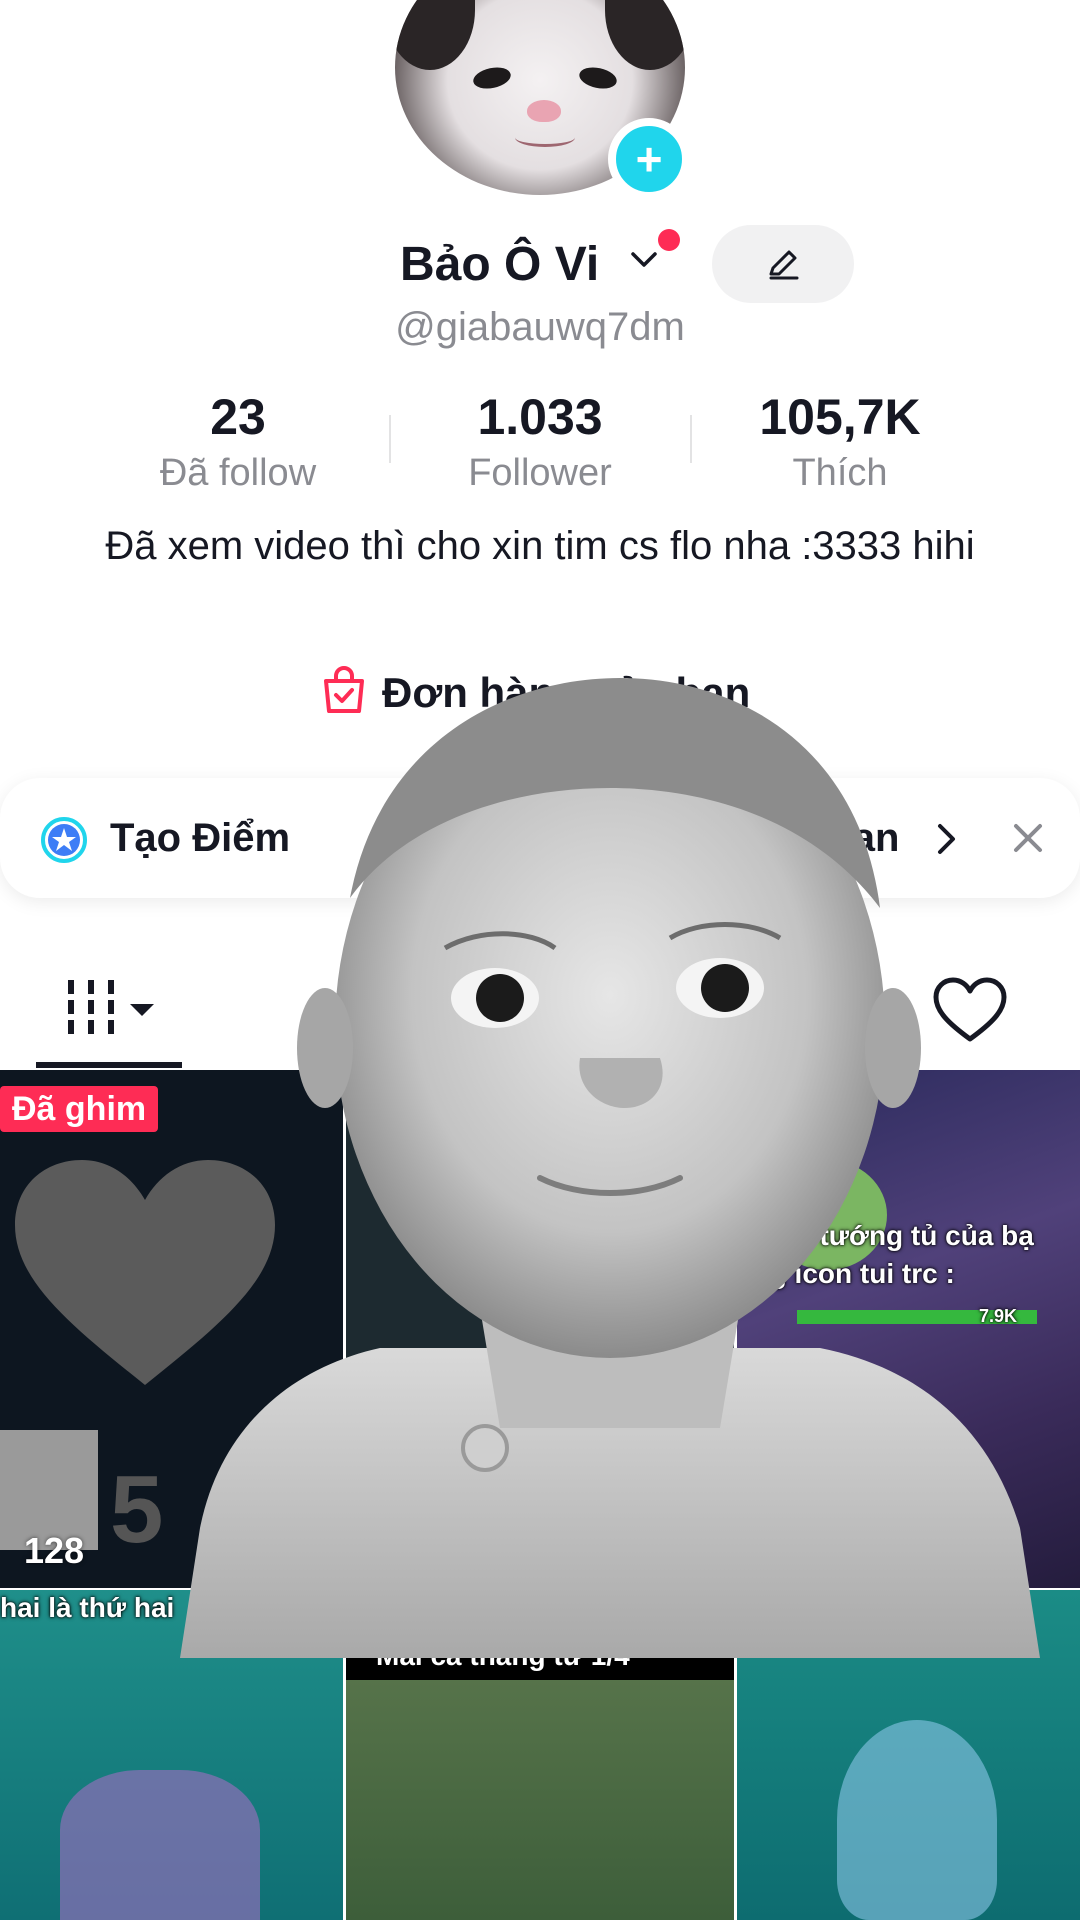 The width and height of the screenshot is (1080, 1920). Describe the element at coordinates (645, 35) in the screenshot. I see `avatar-ear-right` at that location.